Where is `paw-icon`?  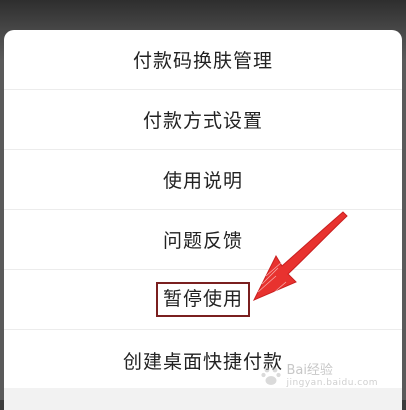 paw-icon is located at coordinates (271, 376).